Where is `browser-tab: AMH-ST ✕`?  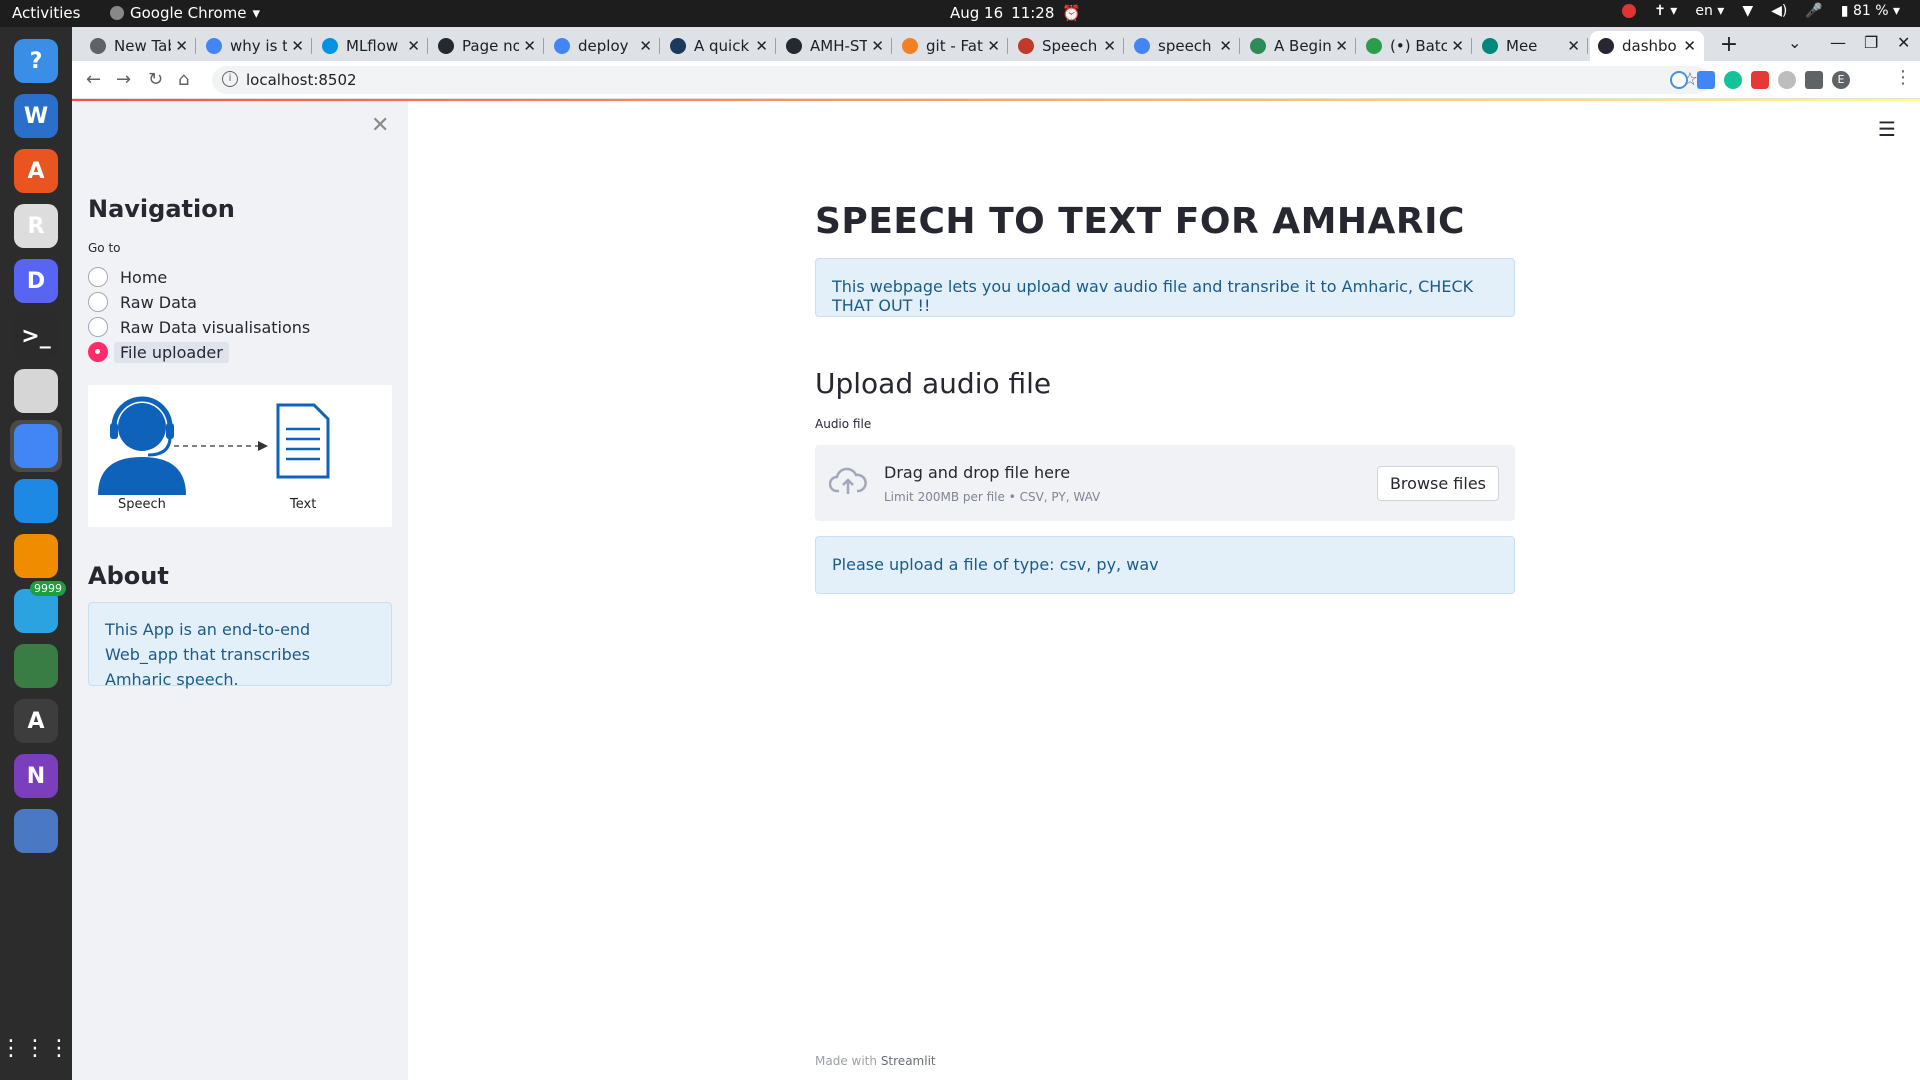 browser-tab: AMH-ST ✕ is located at coordinates (835, 46).